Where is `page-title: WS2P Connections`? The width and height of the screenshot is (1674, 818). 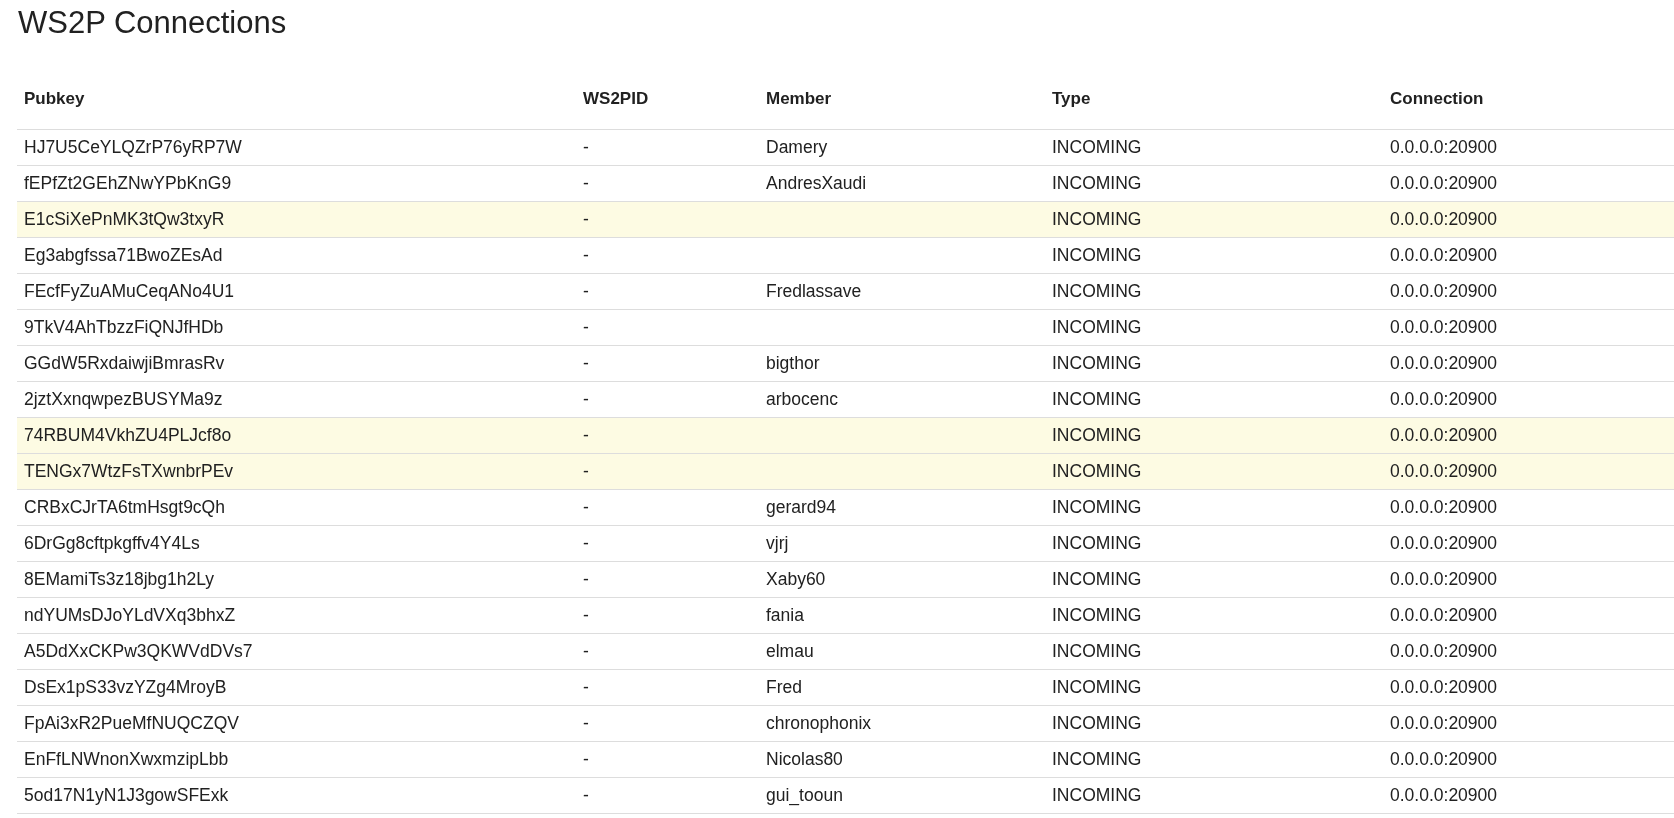 page-title: WS2P Connections is located at coordinates (152, 23).